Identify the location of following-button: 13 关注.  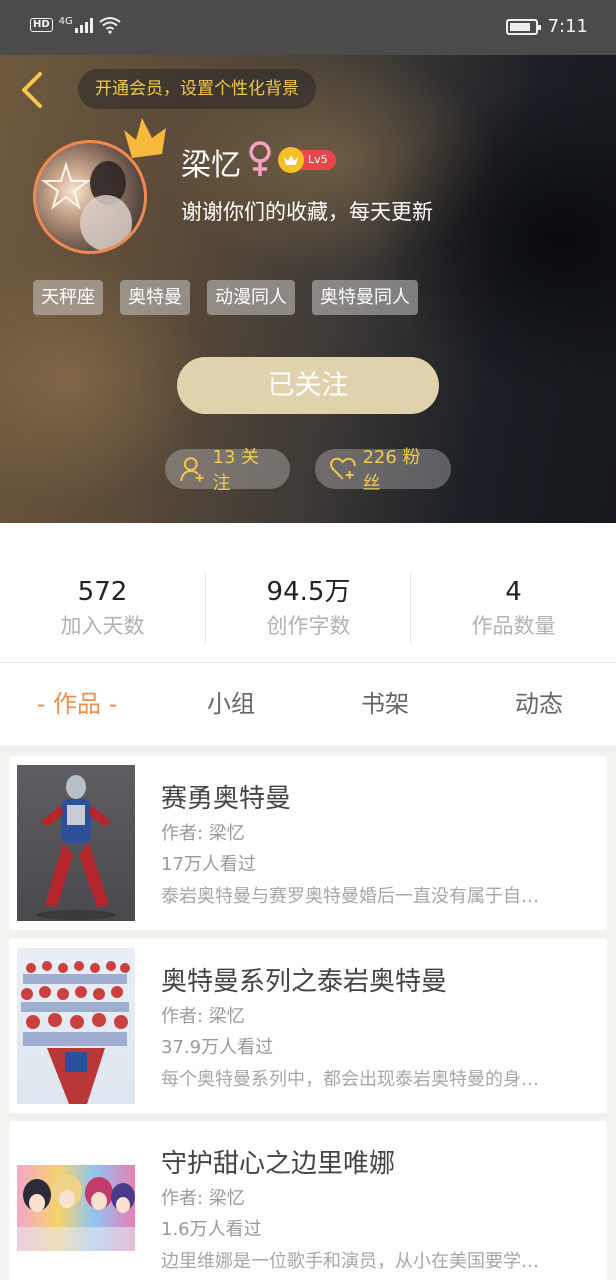
(227, 470).